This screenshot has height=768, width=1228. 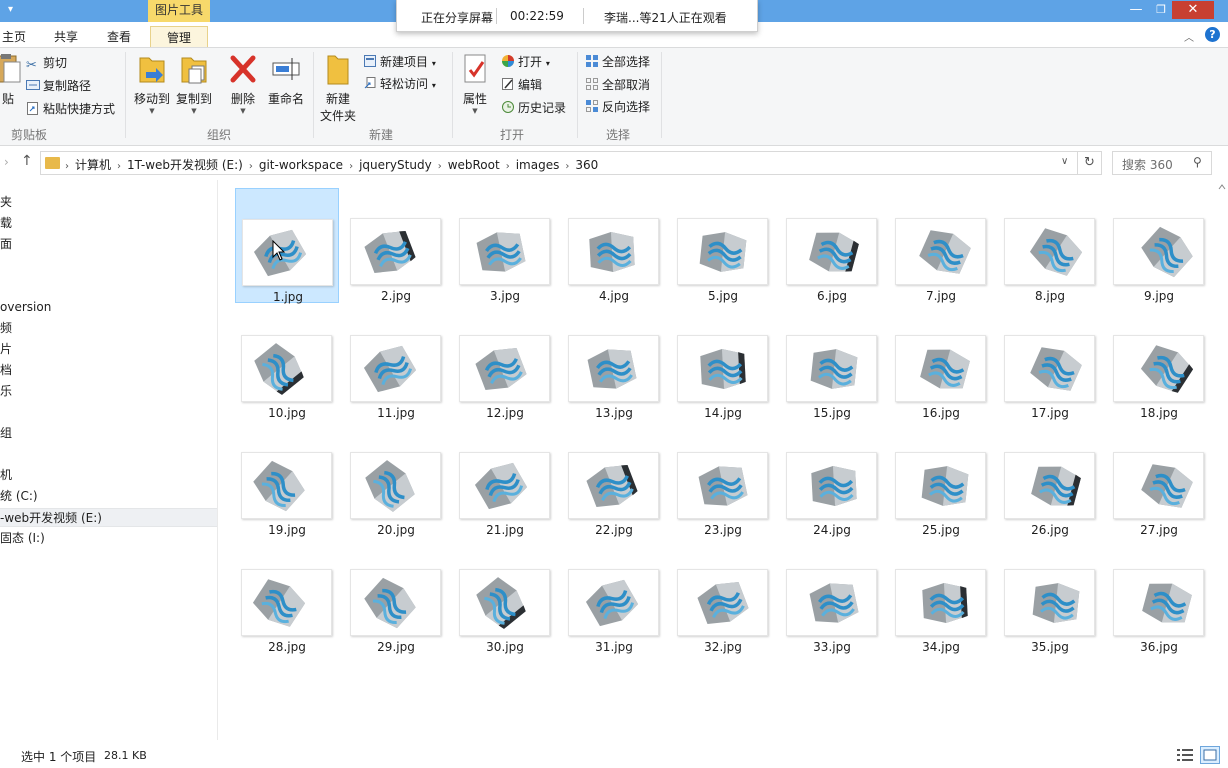 I want to click on nav-item: 夹, so click(x=108, y=202).